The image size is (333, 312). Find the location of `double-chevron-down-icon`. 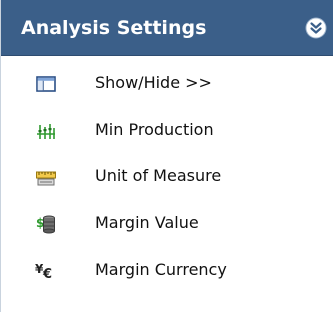

double-chevron-down-icon is located at coordinates (316, 28).